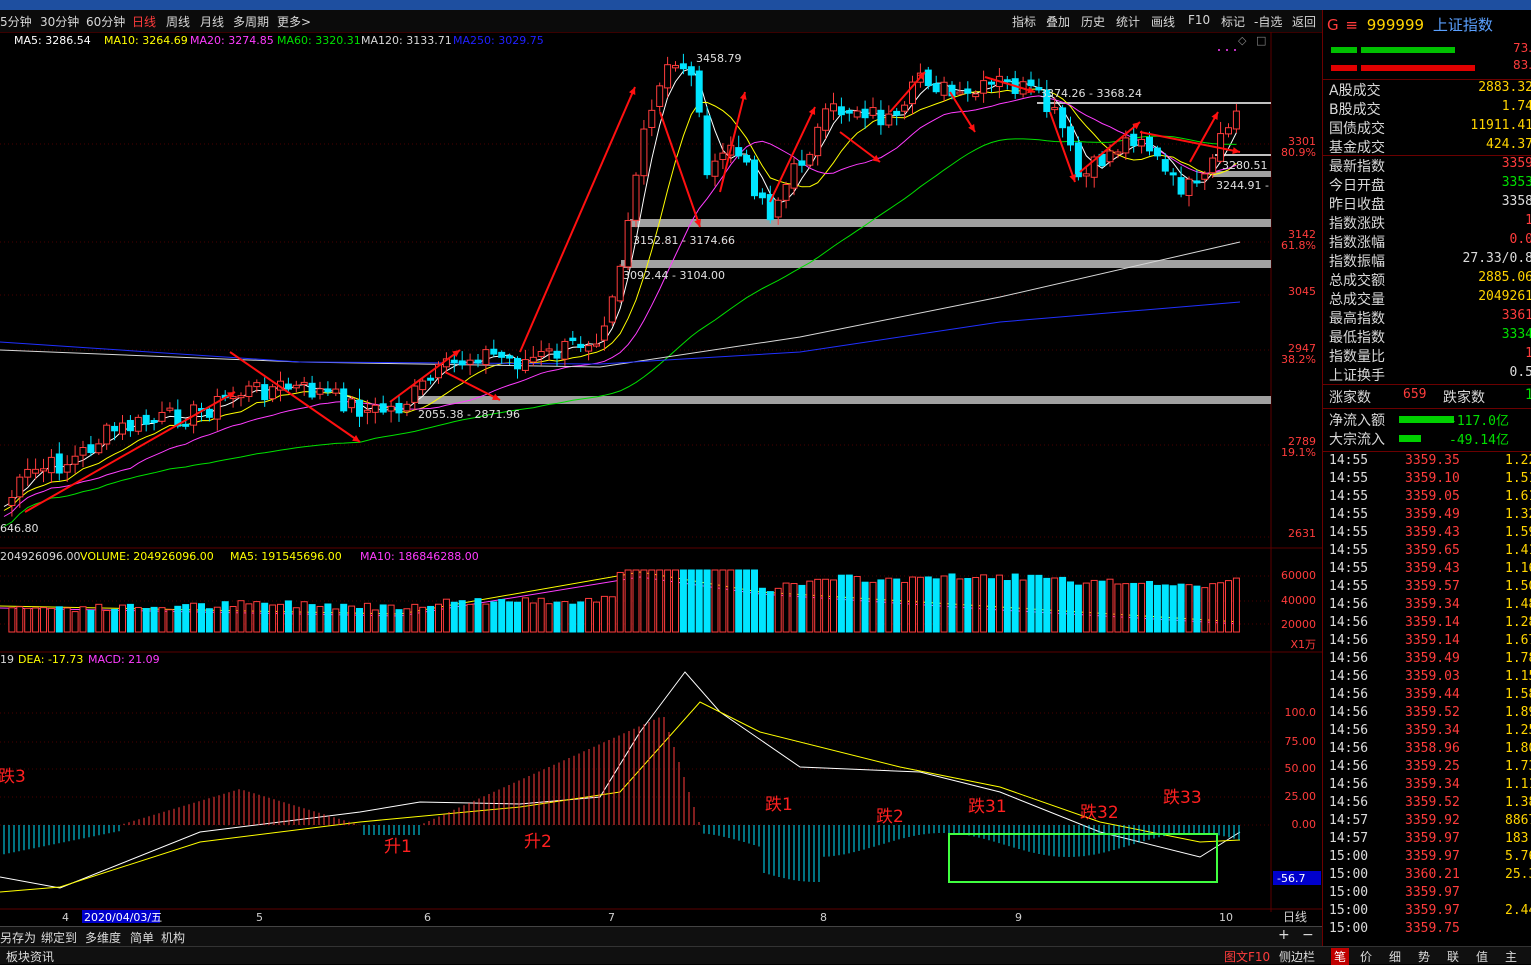 This screenshot has width=1531, height=965. What do you see at coordinates (30, 956) in the screenshot?
I see `sector-news-tab: 板块资讯` at bounding box center [30, 956].